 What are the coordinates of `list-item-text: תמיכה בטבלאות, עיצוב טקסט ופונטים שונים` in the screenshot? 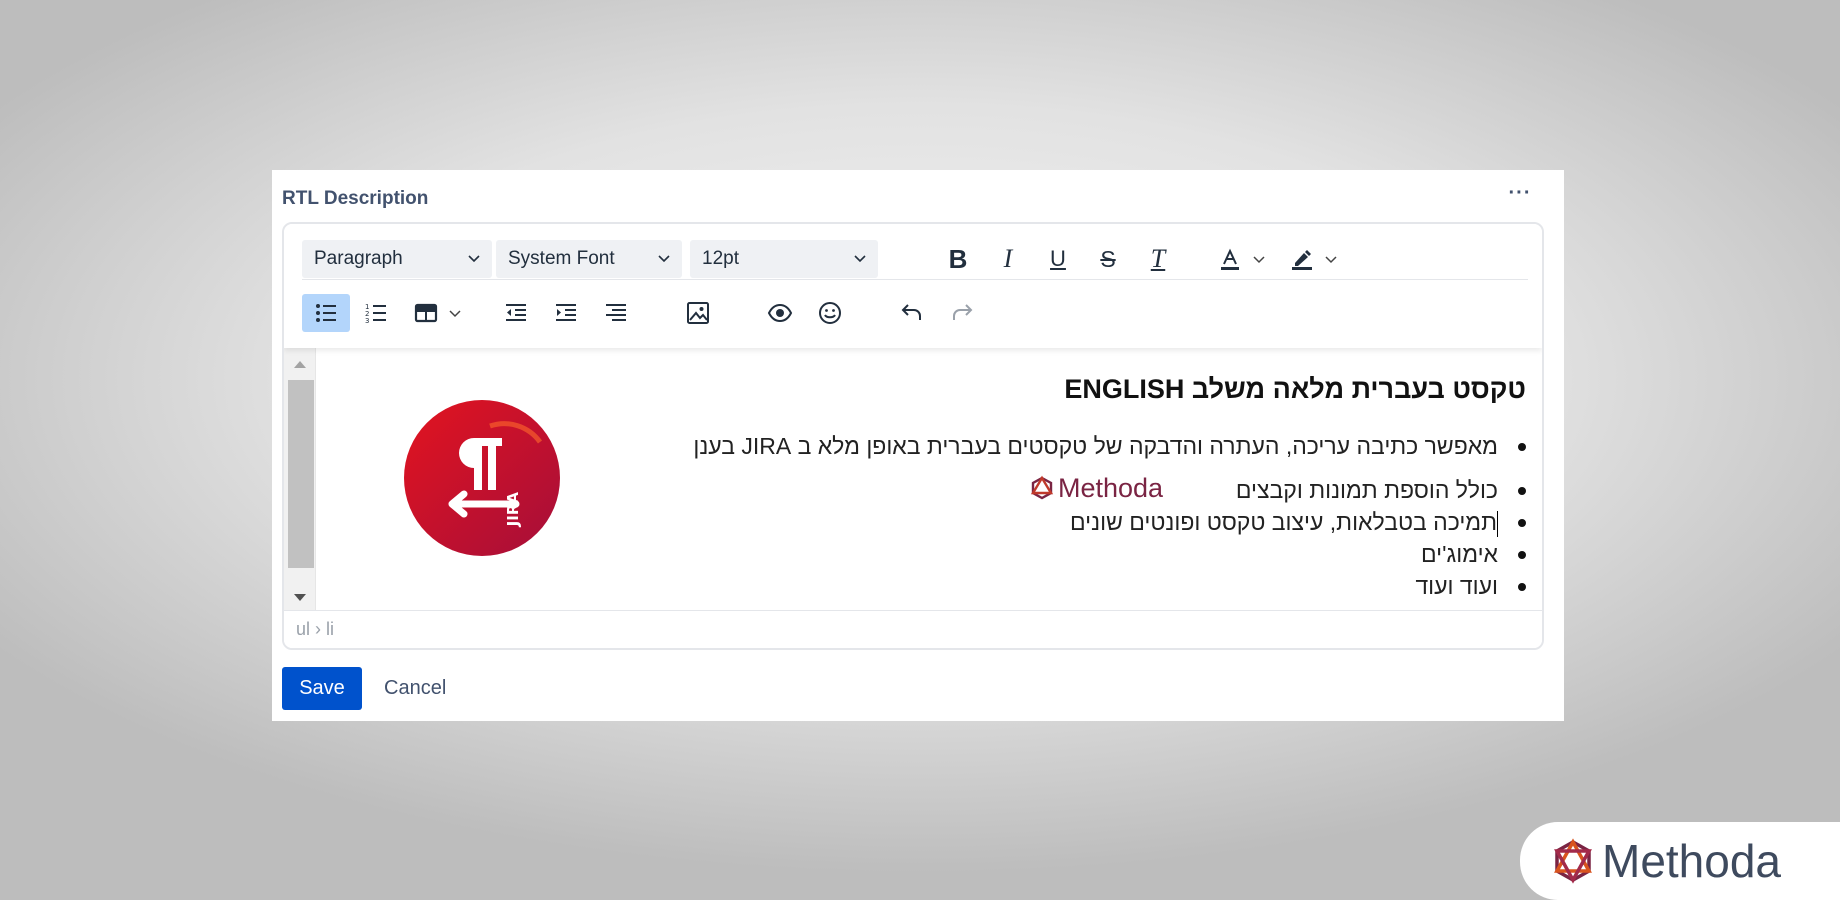 It's located at (1283, 522).